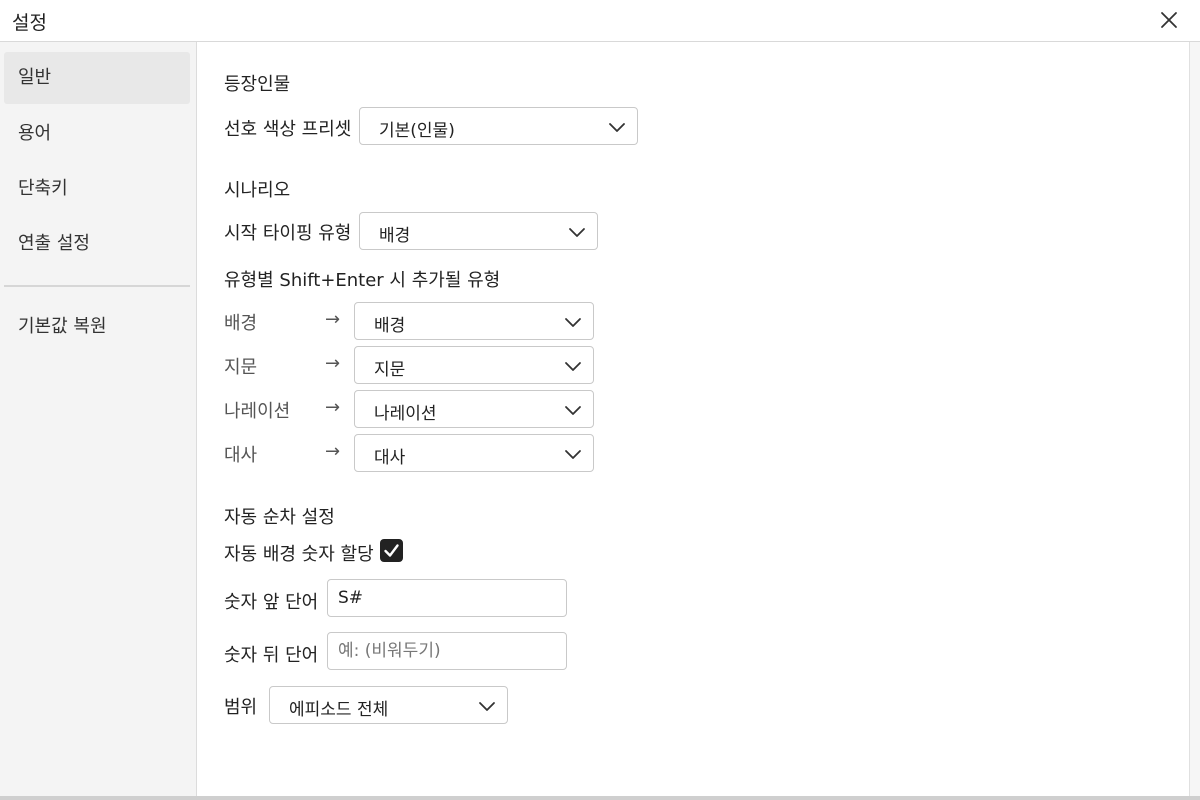 This screenshot has width=1200, height=800. I want to click on auto-numbering-section-title: 자동 순차 설정, so click(279, 517).